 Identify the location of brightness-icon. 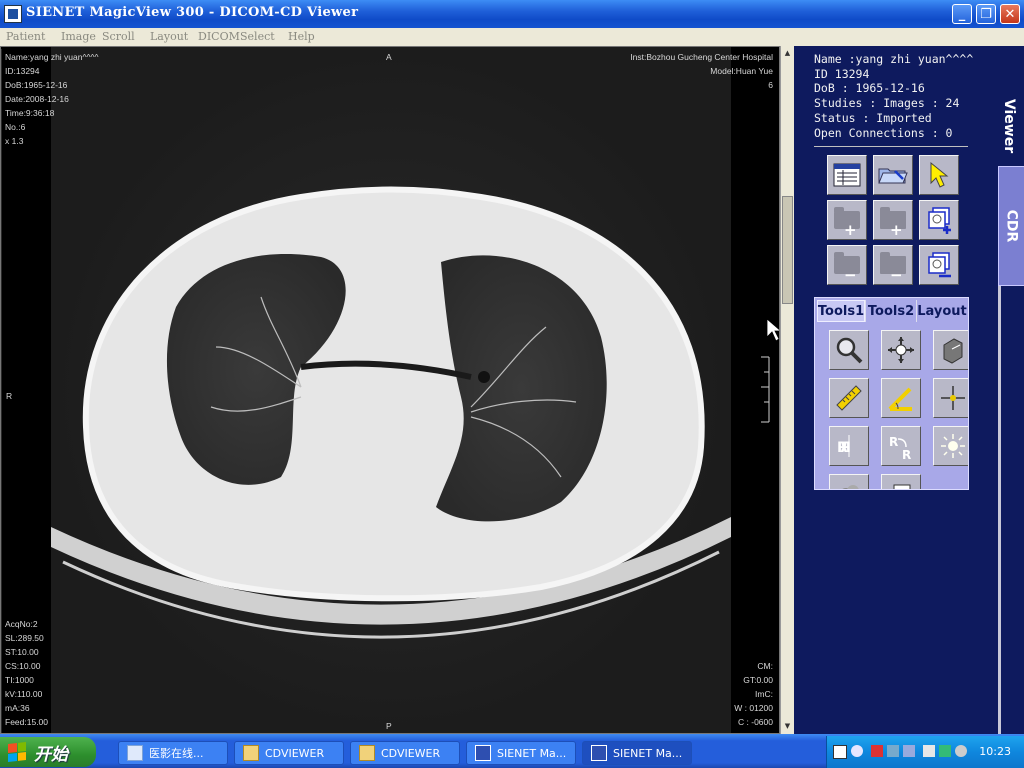
(953, 446).